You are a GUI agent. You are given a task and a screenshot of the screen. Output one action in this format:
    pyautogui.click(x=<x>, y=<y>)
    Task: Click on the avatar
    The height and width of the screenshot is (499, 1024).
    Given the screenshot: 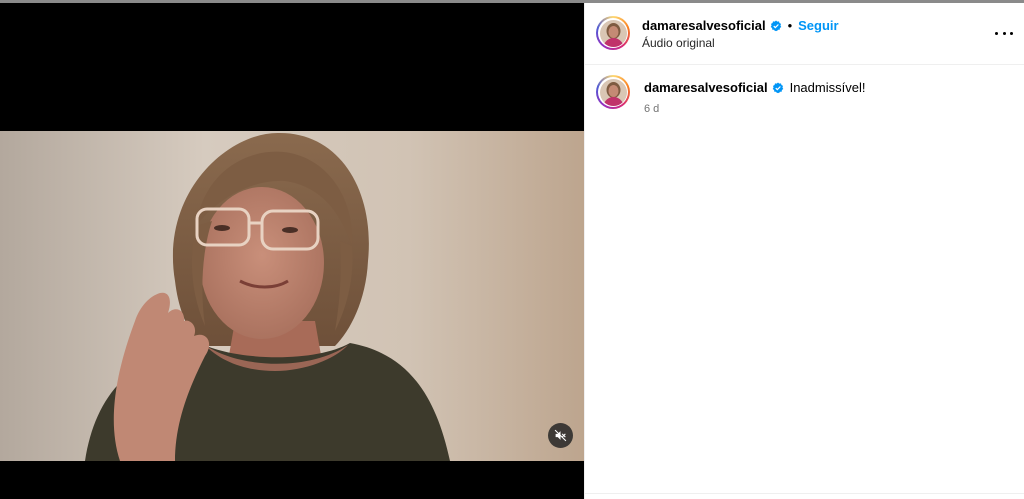 What is the action you would take?
    pyautogui.click(x=613, y=33)
    